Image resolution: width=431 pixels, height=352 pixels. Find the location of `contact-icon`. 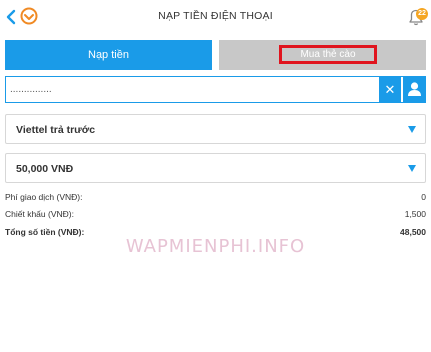

contact-icon is located at coordinates (414, 89).